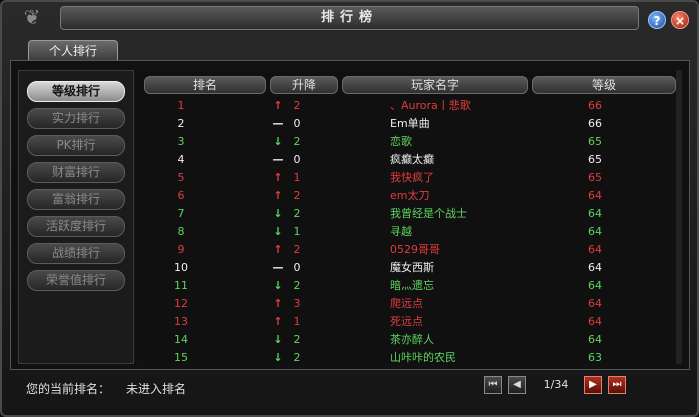  Describe the element at coordinates (181, 267) in the screenshot. I see `rank-cell: 10` at that location.